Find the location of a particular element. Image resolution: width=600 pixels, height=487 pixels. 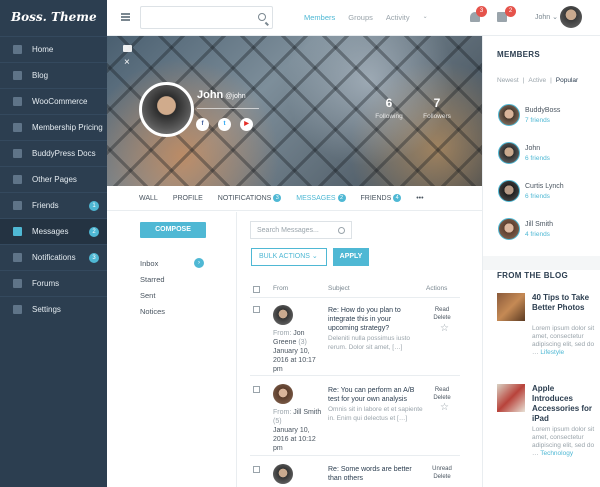

sent-link: Sent is located at coordinates (147, 295).